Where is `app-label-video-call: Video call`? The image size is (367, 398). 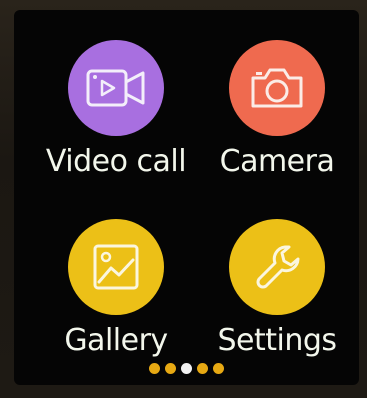 app-label-video-call: Video call is located at coordinates (116, 161).